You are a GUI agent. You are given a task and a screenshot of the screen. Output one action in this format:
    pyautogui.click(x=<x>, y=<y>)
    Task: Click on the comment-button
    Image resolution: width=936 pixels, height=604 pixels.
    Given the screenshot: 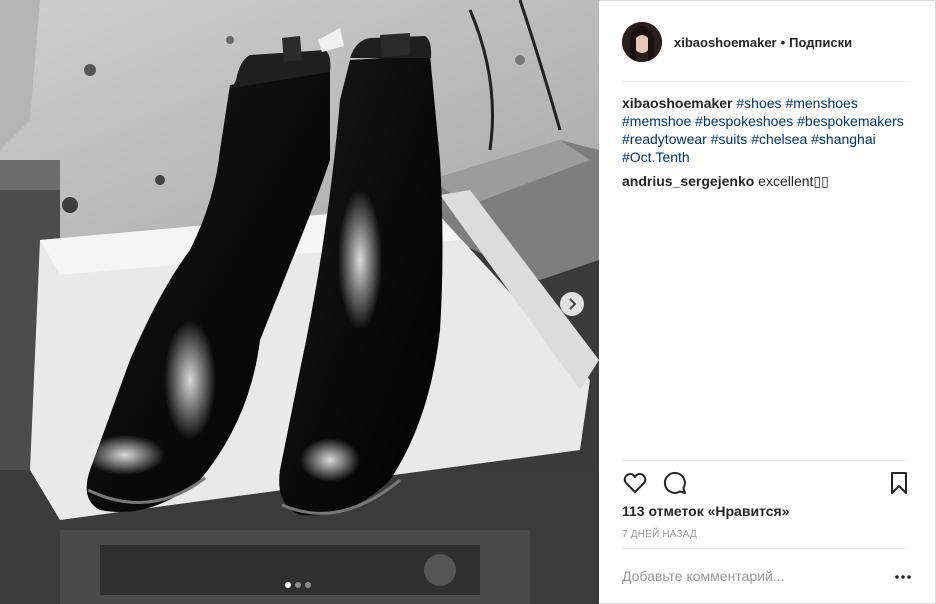 What is the action you would take?
    pyautogui.click(x=675, y=483)
    